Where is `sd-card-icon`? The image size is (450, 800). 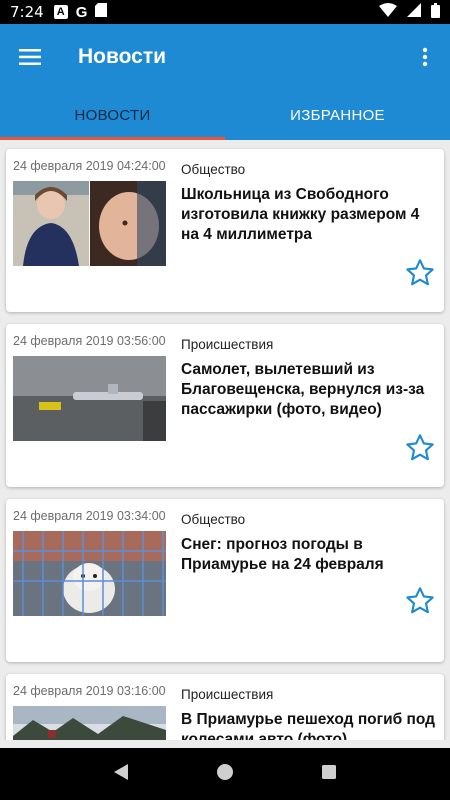 sd-card-icon is located at coordinates (101, 12).